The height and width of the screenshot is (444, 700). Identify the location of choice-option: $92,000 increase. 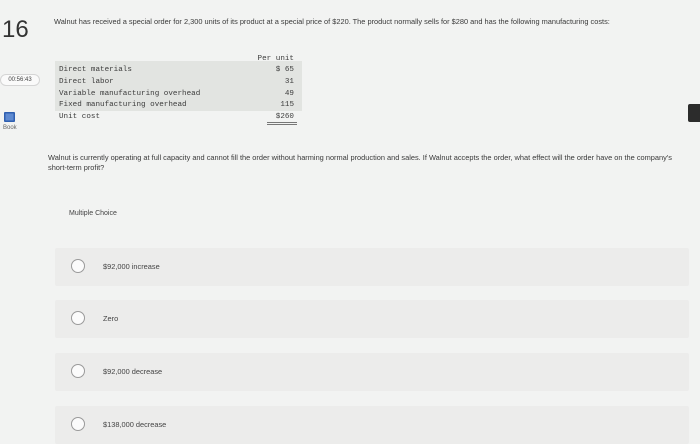
(372, 267).